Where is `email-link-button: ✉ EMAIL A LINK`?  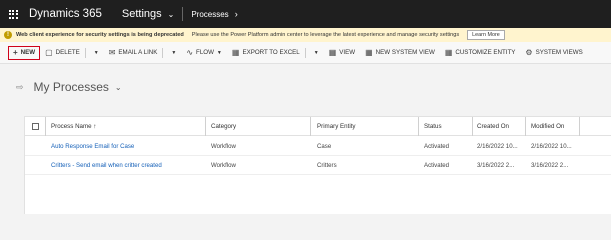 email-link-button: ✉ EMAIL A LINK is located at coordinates (133, 53).